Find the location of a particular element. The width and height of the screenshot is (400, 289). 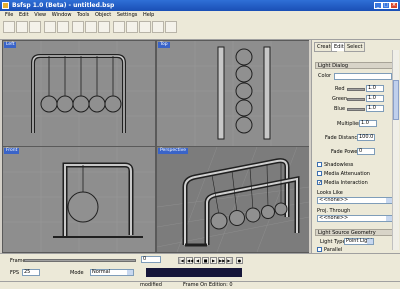

light-type-select: Point Light is located at coordinates (359, 241).